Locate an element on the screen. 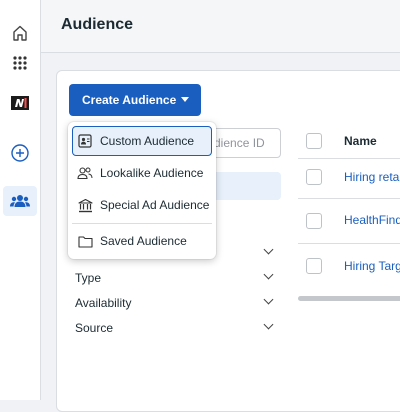 Image resolution: width=400 pixels, height=412 pixels. menu-item-label: Saved Audience is located at coordinates (143, 241).